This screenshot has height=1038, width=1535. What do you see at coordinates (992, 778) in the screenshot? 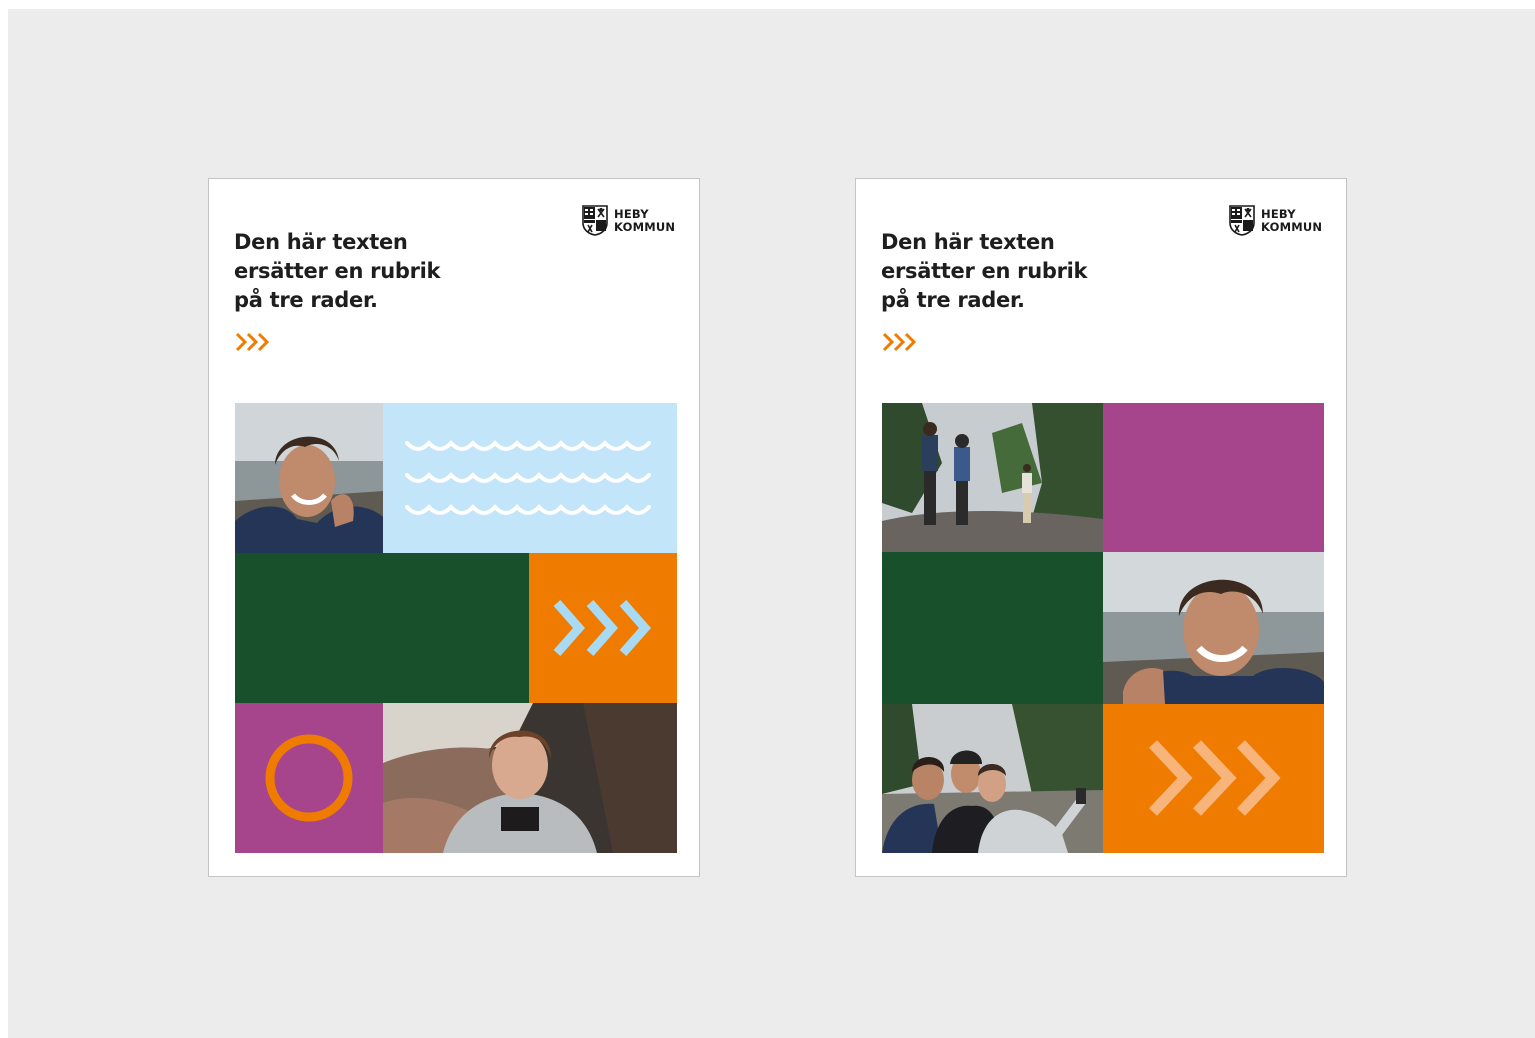
I see `photo-friends-selfie` at bounding box center [992, 778].